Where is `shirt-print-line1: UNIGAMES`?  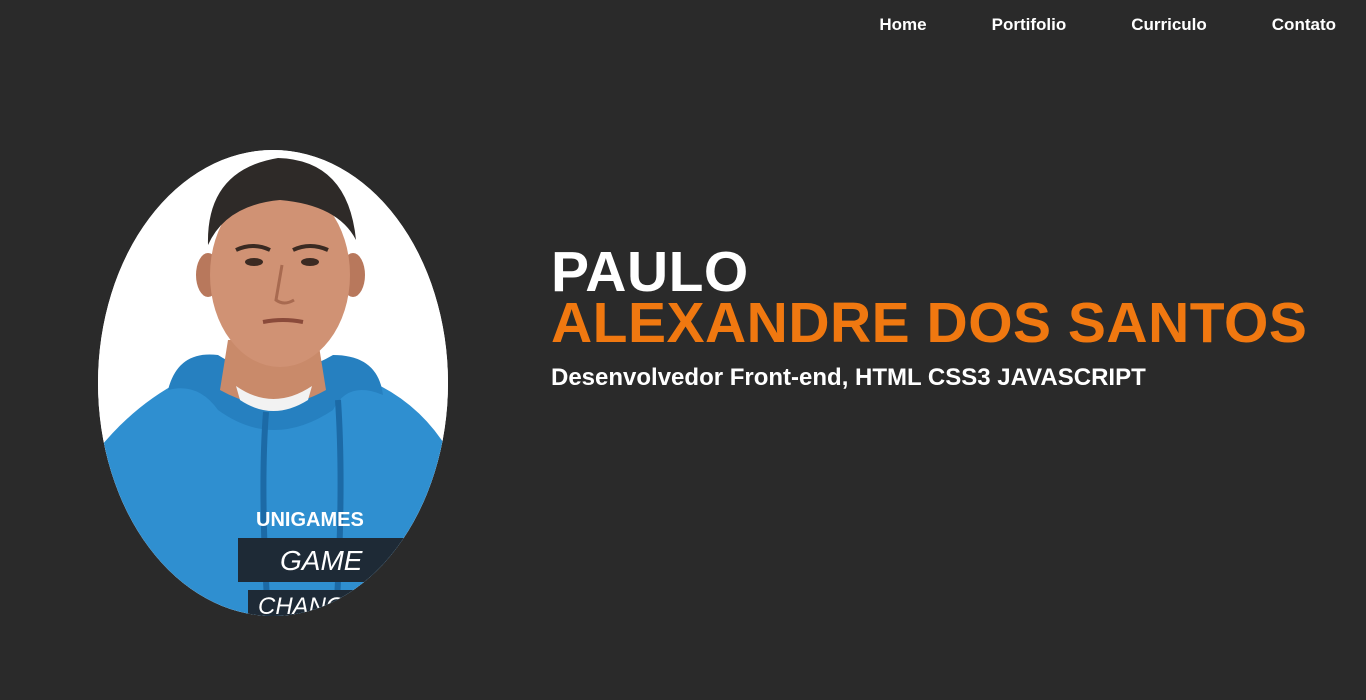
shirt-print-line1: UNIGAMES is located at coordinates (310, 520).